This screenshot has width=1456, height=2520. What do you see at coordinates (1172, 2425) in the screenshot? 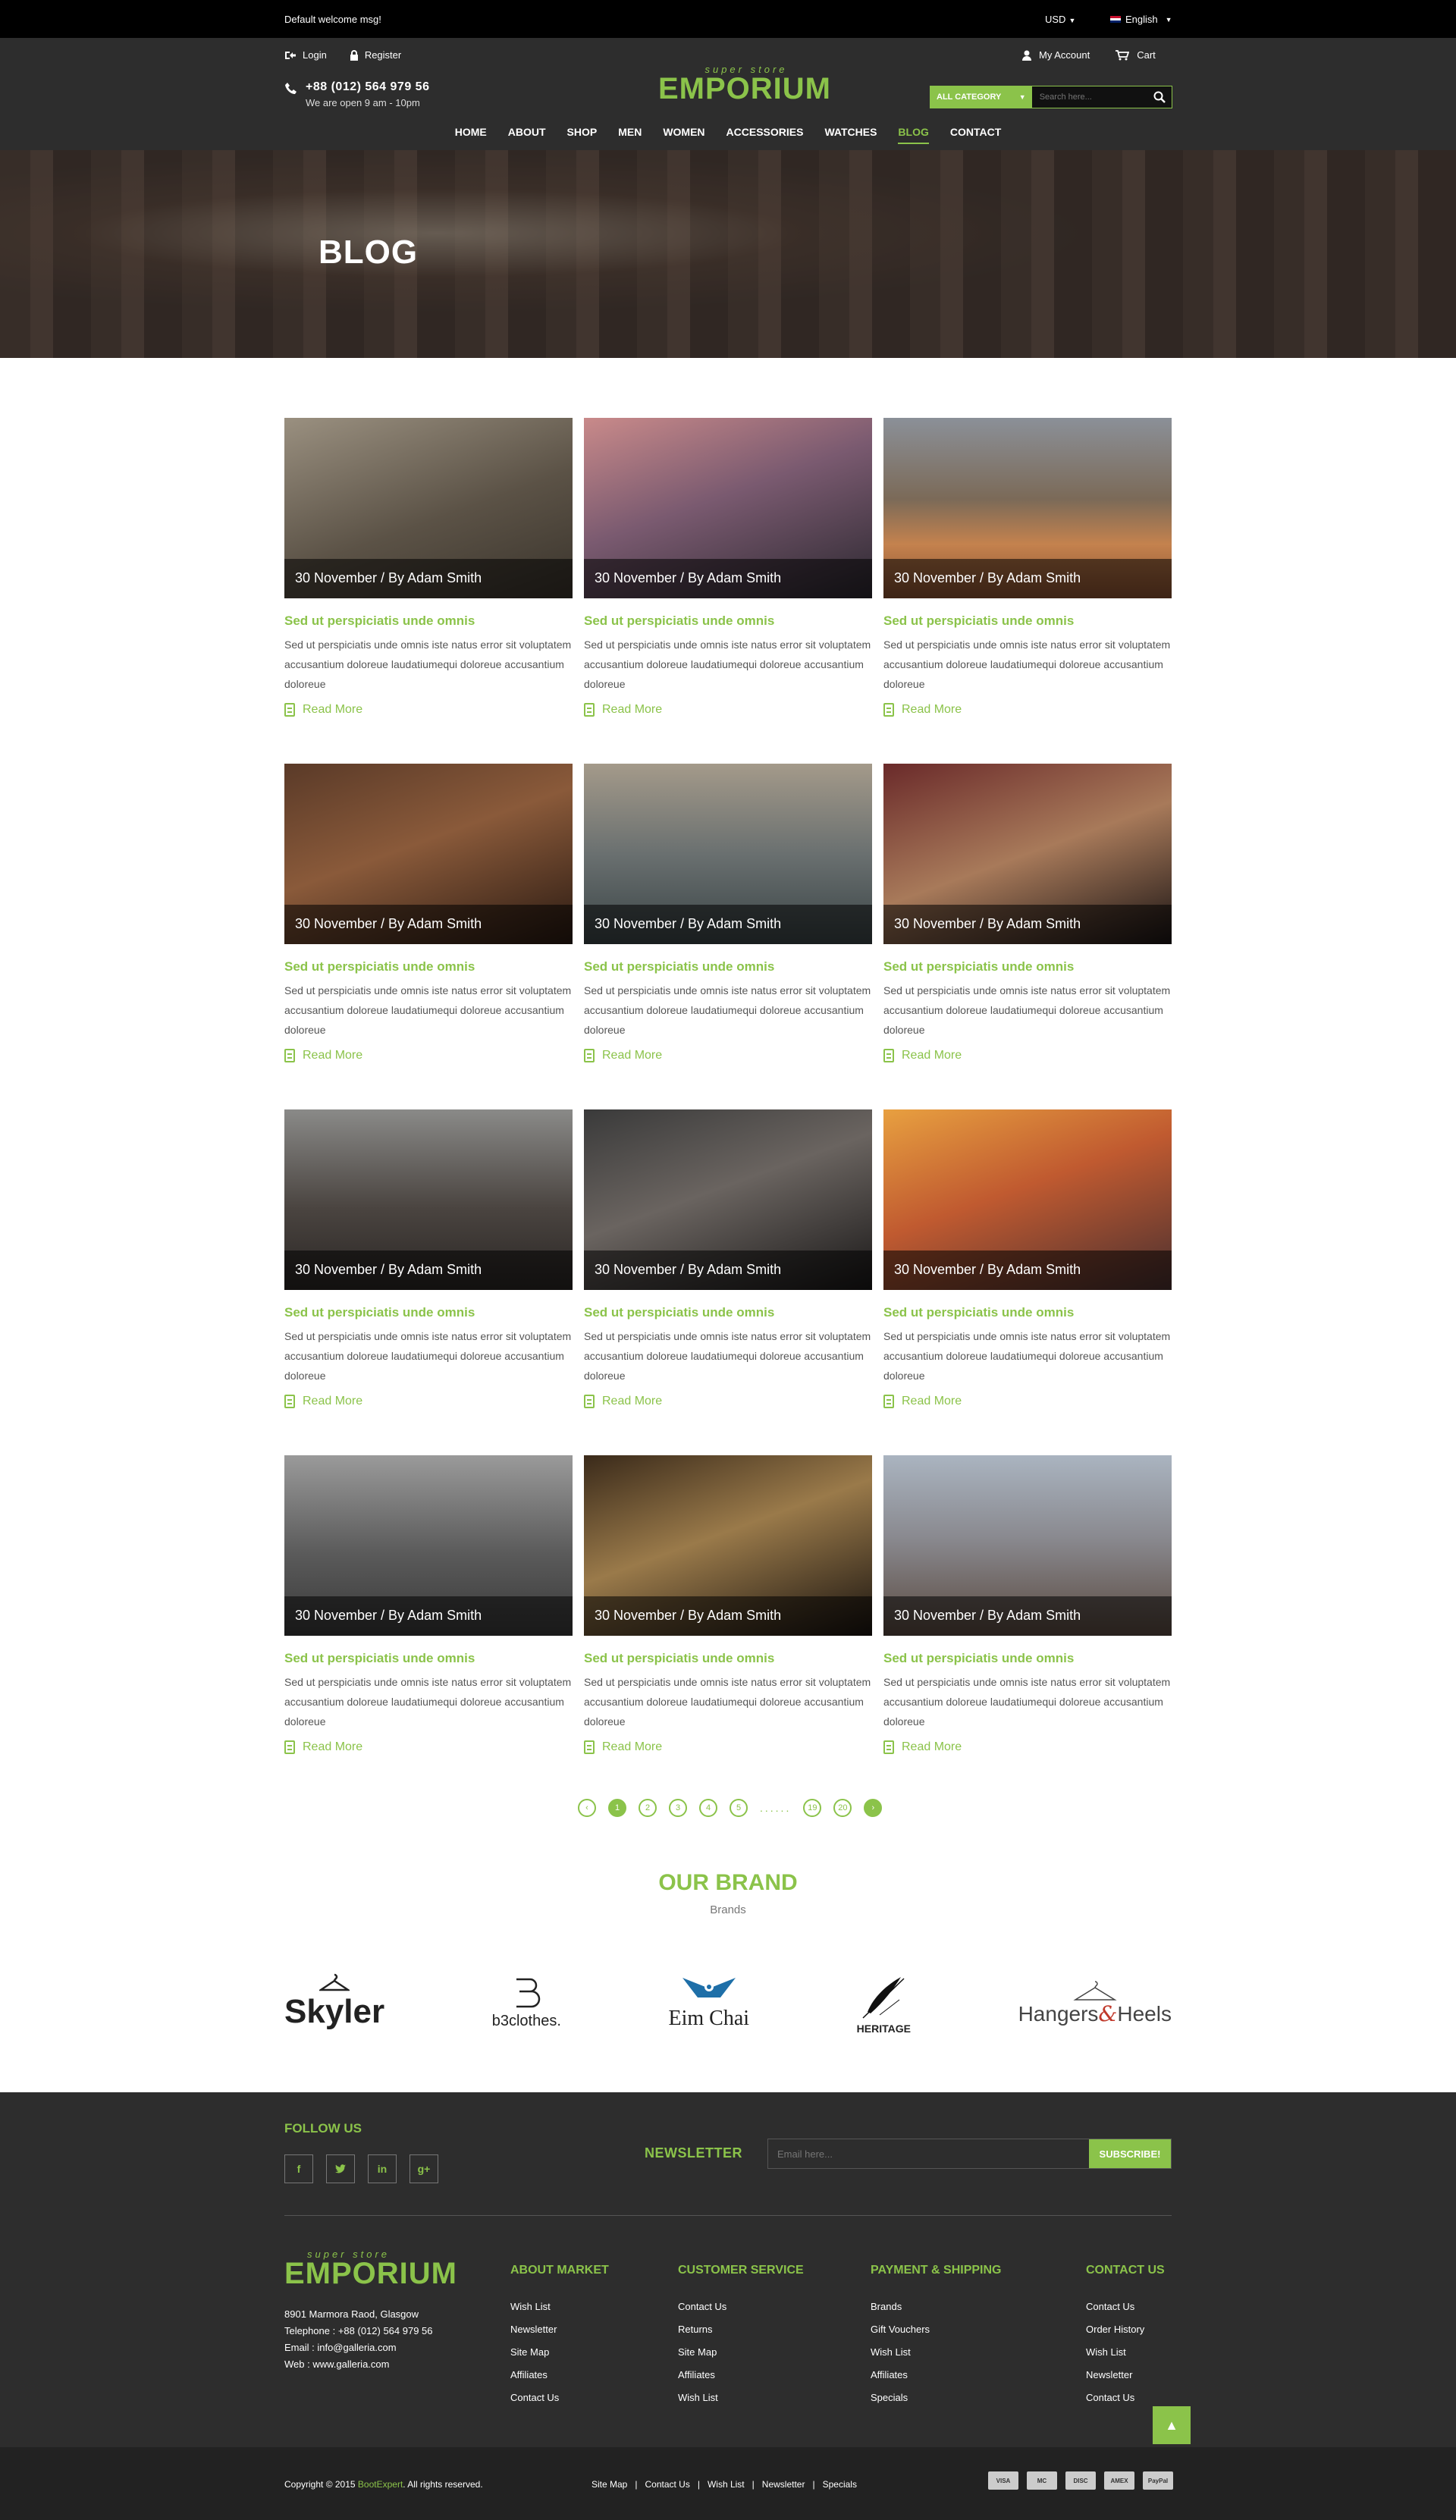
I see `back-to-top-button: ▲` at bounding box center [1172, 2425].